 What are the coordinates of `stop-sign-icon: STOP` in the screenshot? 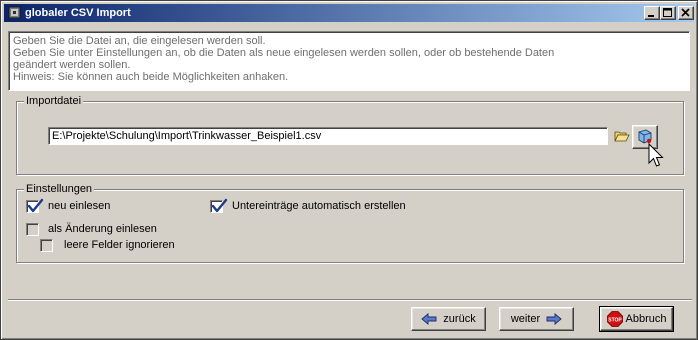 It's located at (614, 319).